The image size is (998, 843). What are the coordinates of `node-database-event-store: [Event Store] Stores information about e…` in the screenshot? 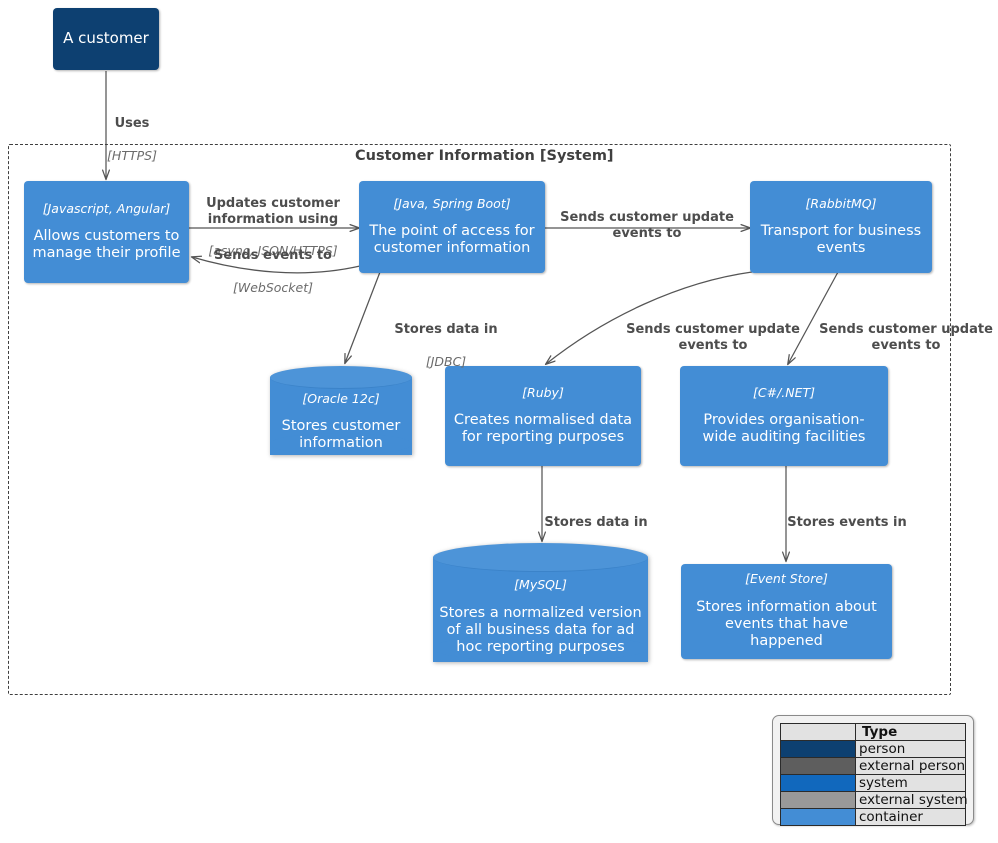 It's located at (786, 611).